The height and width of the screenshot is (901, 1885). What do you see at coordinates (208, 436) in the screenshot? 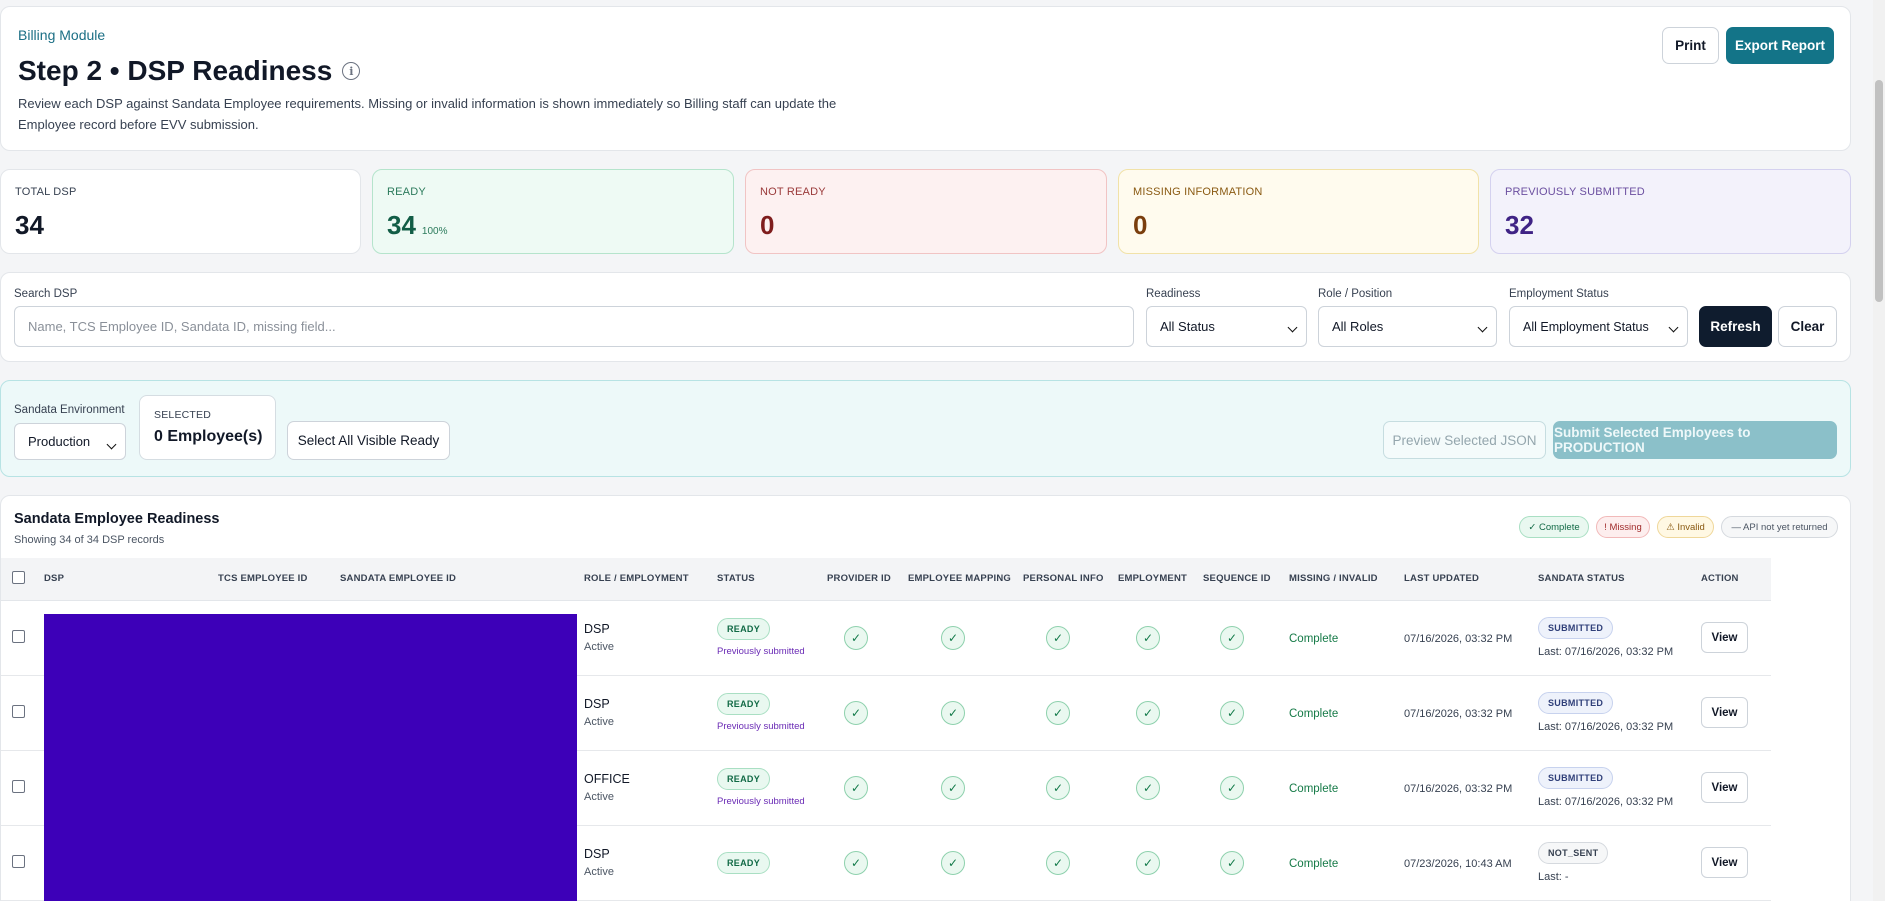
I see `selected-value: 0 Employee(s)` at bounding box center [208, 436].